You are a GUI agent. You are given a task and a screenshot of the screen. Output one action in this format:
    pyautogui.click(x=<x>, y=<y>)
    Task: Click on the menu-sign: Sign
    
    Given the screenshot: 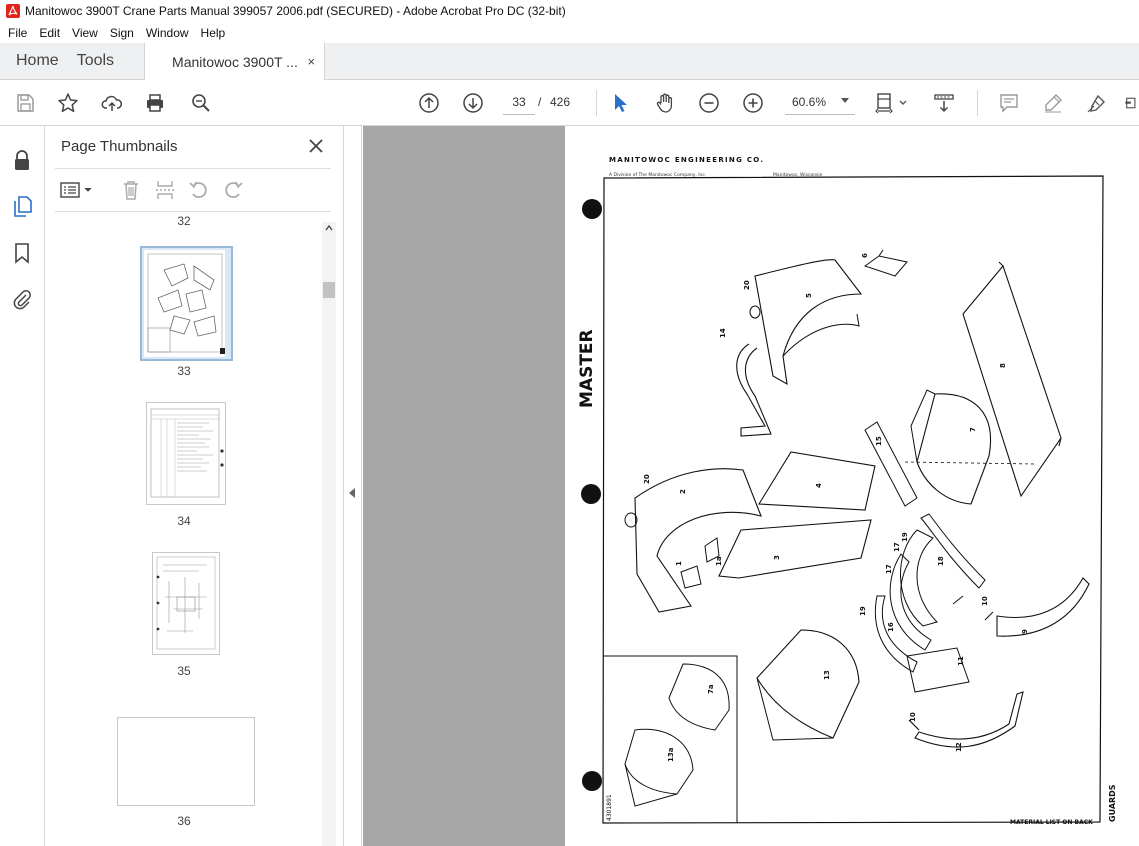 What is the action you would take?
    pyautogui.click(x=122, y=33)
    